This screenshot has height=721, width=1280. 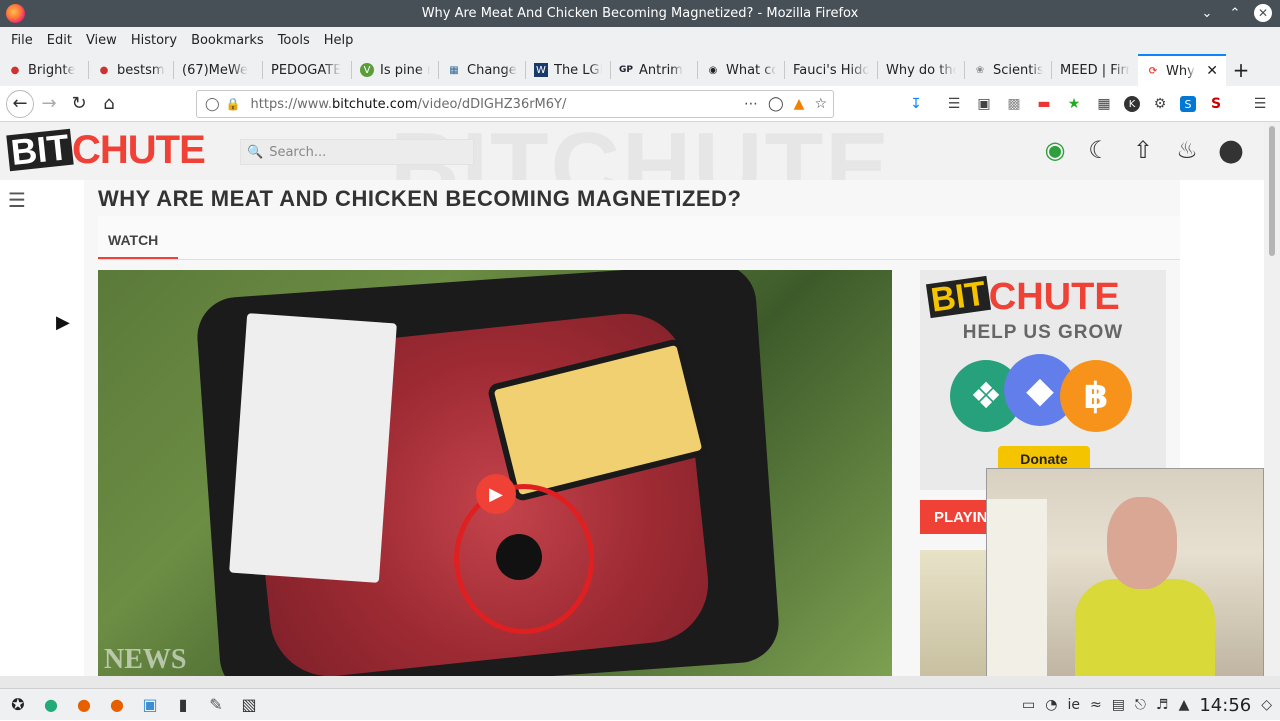 I want to click on leaf-icon: ❀, so click(x=980, y=70).